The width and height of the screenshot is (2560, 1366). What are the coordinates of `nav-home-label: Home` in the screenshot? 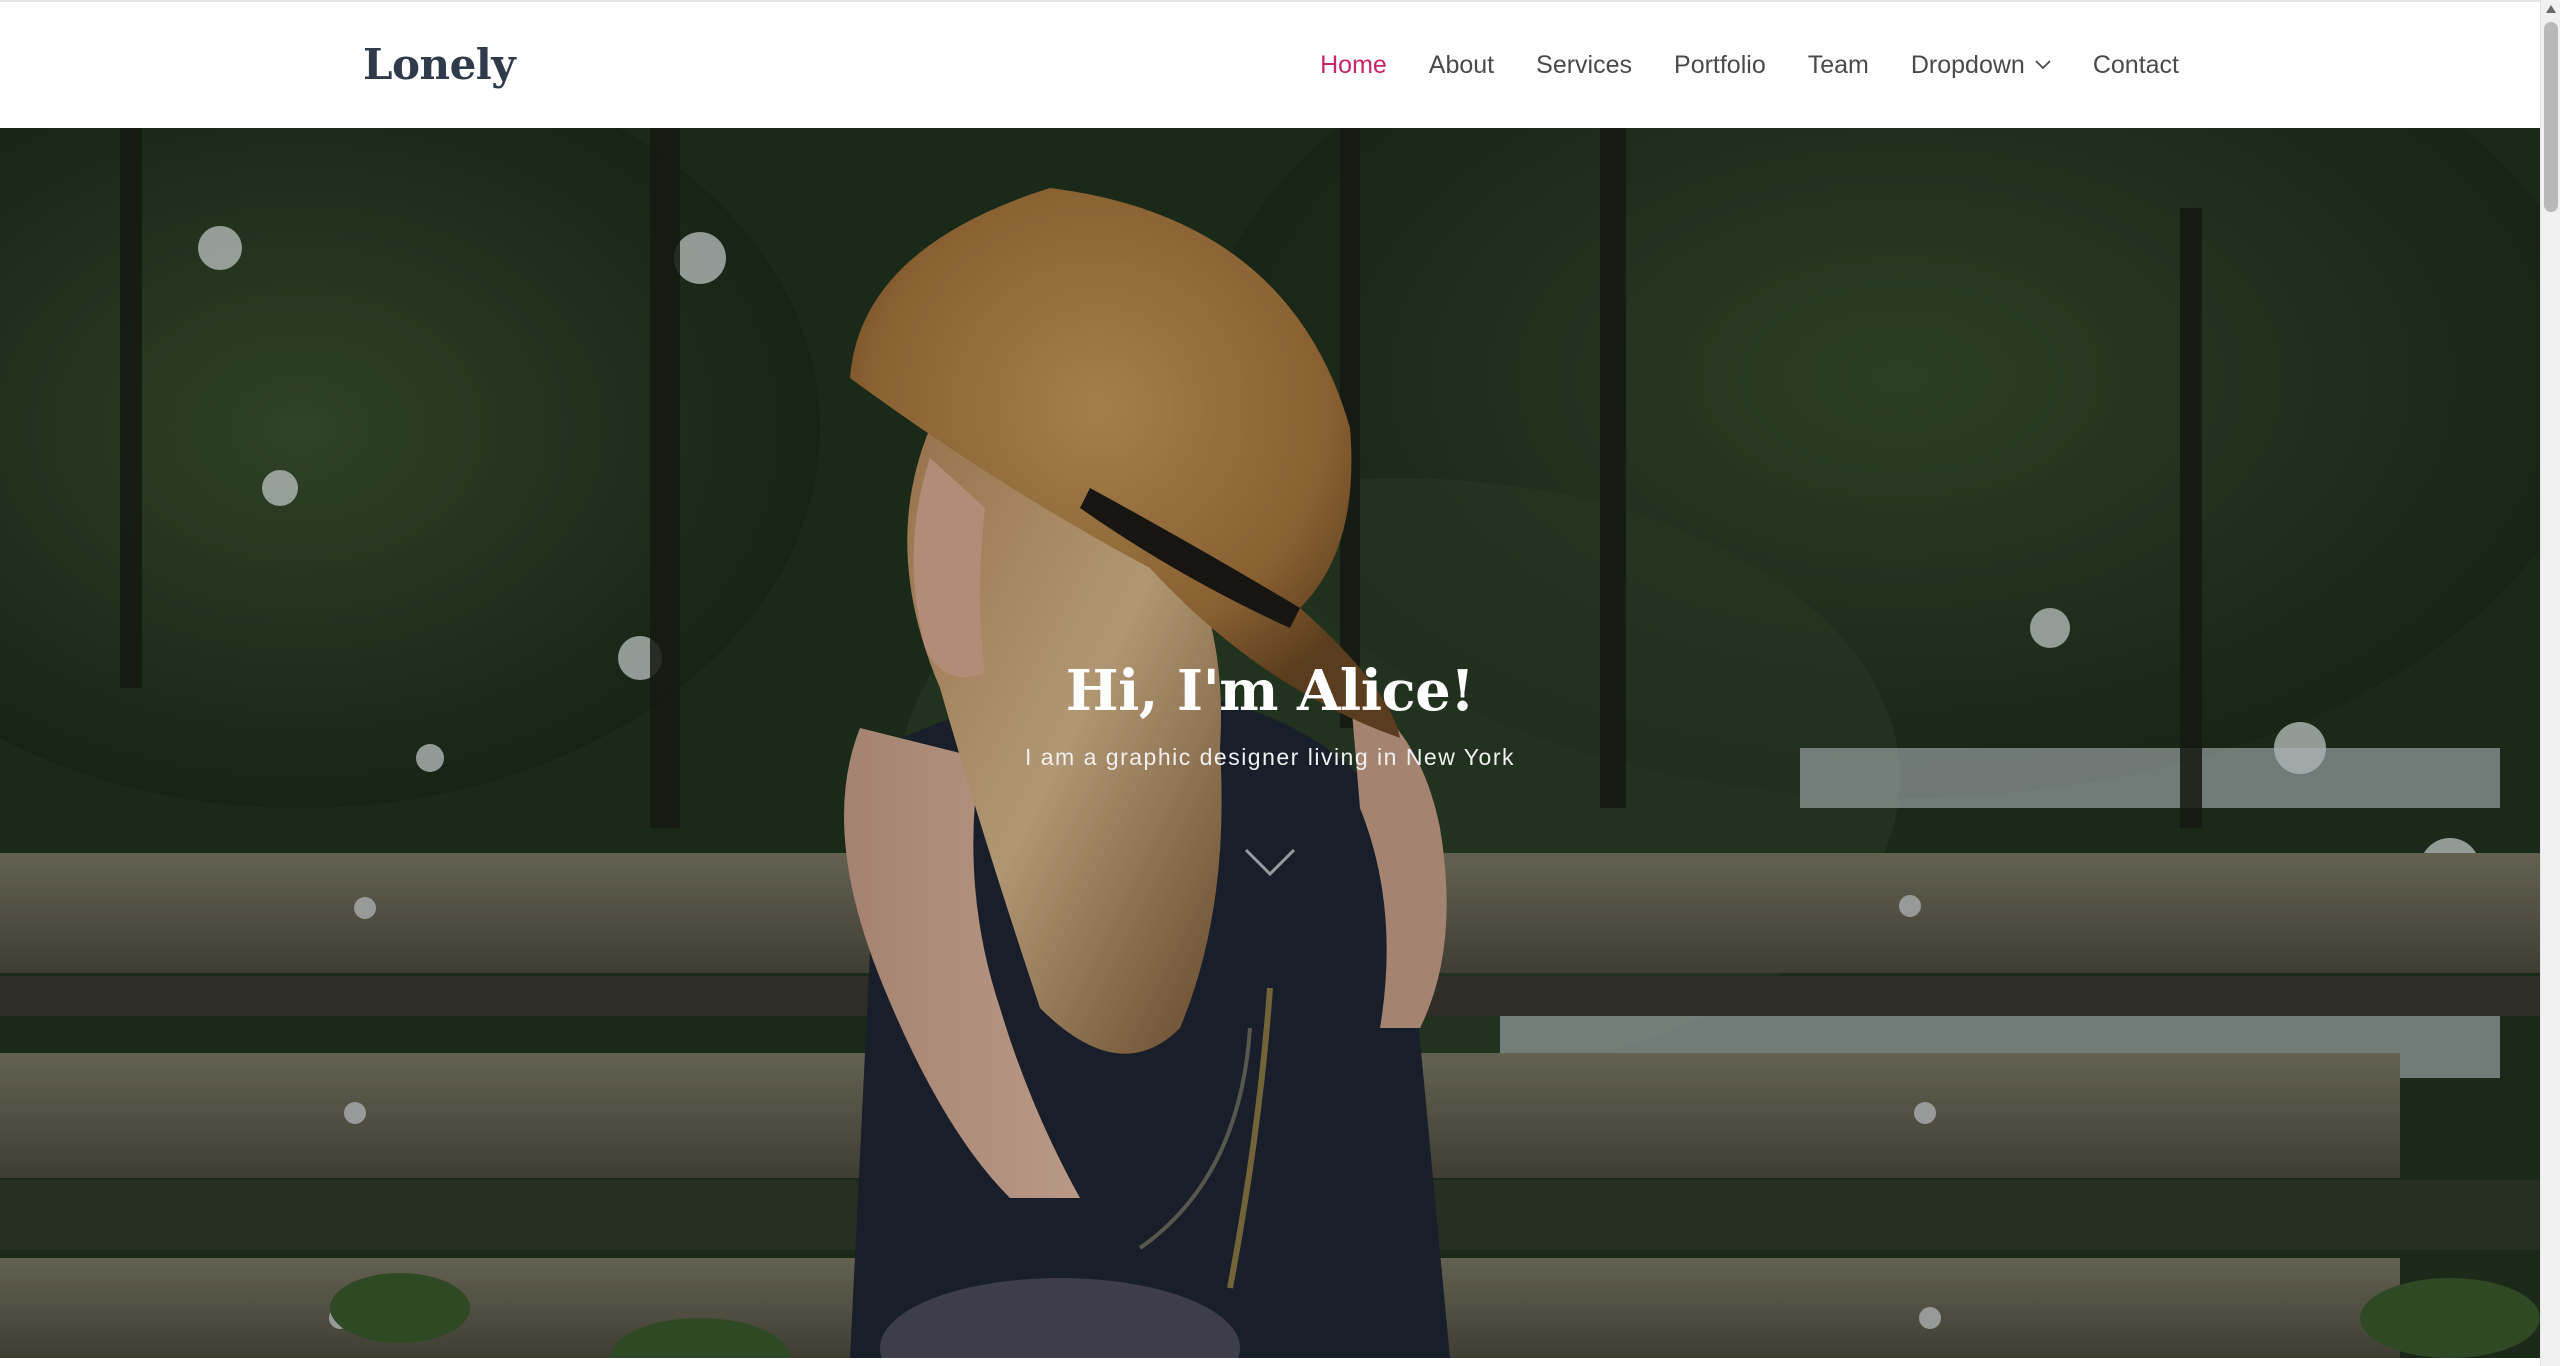 It's located at (1353, 64).